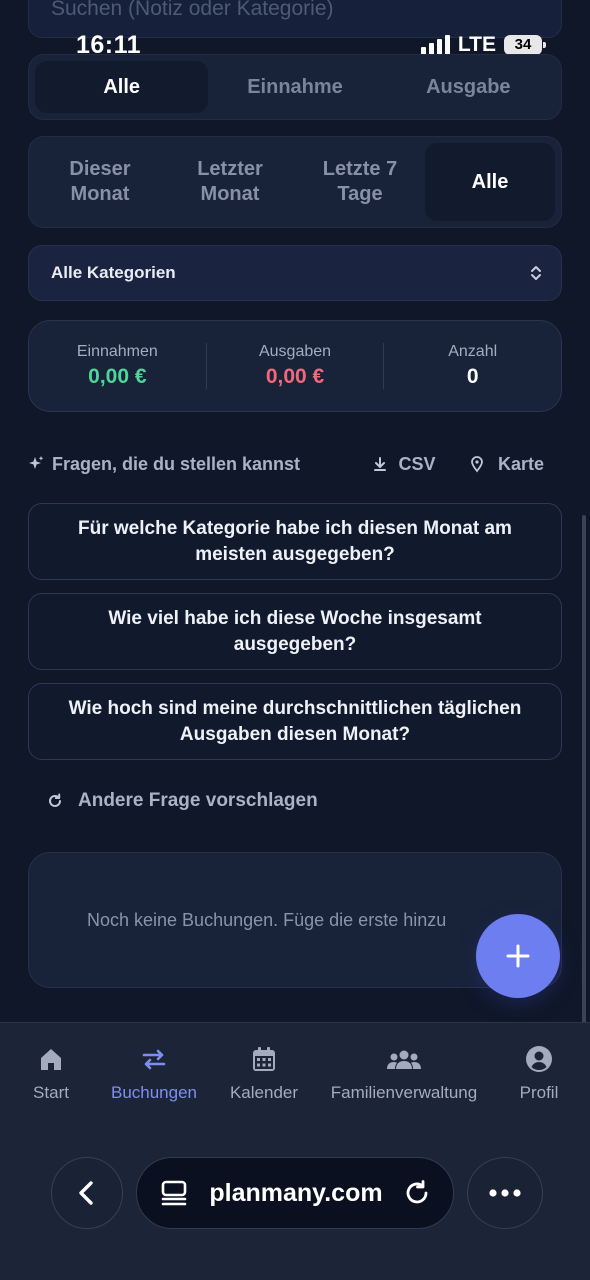 This screenshot has width=590, height=1280. What do you see at coordinates (539, 1092) in the screenshot?
I see `nav-tab-profile-label: Profil` at bounding box center [539, 1092].